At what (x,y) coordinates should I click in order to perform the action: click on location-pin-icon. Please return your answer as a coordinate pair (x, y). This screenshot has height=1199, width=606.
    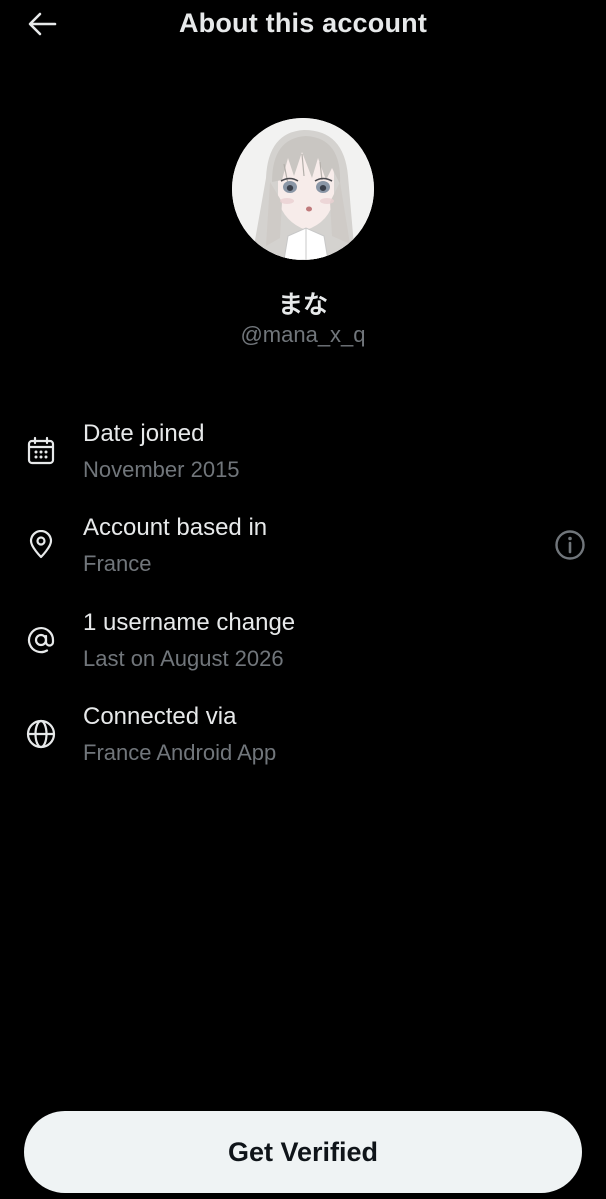
    Looking at the image, I should click on (41, 545).